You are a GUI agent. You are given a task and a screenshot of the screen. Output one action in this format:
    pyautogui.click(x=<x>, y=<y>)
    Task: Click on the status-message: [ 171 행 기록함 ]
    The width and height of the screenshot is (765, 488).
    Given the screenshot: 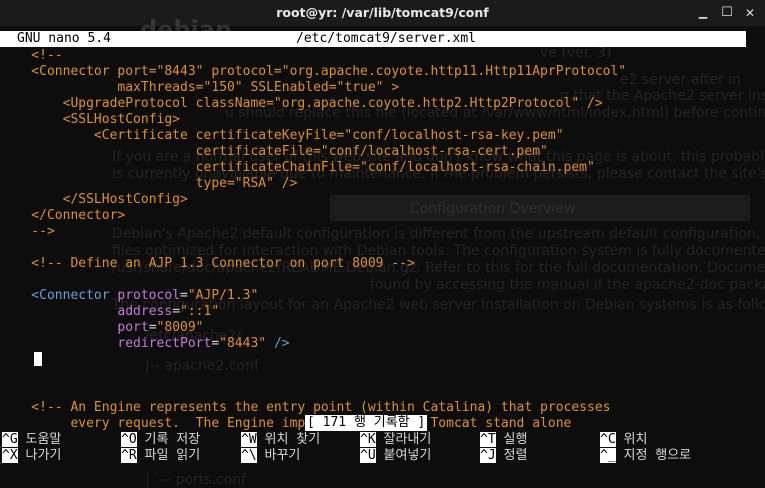 What is the action you would take?
    pyautogui.click(x=366, y=423)
    